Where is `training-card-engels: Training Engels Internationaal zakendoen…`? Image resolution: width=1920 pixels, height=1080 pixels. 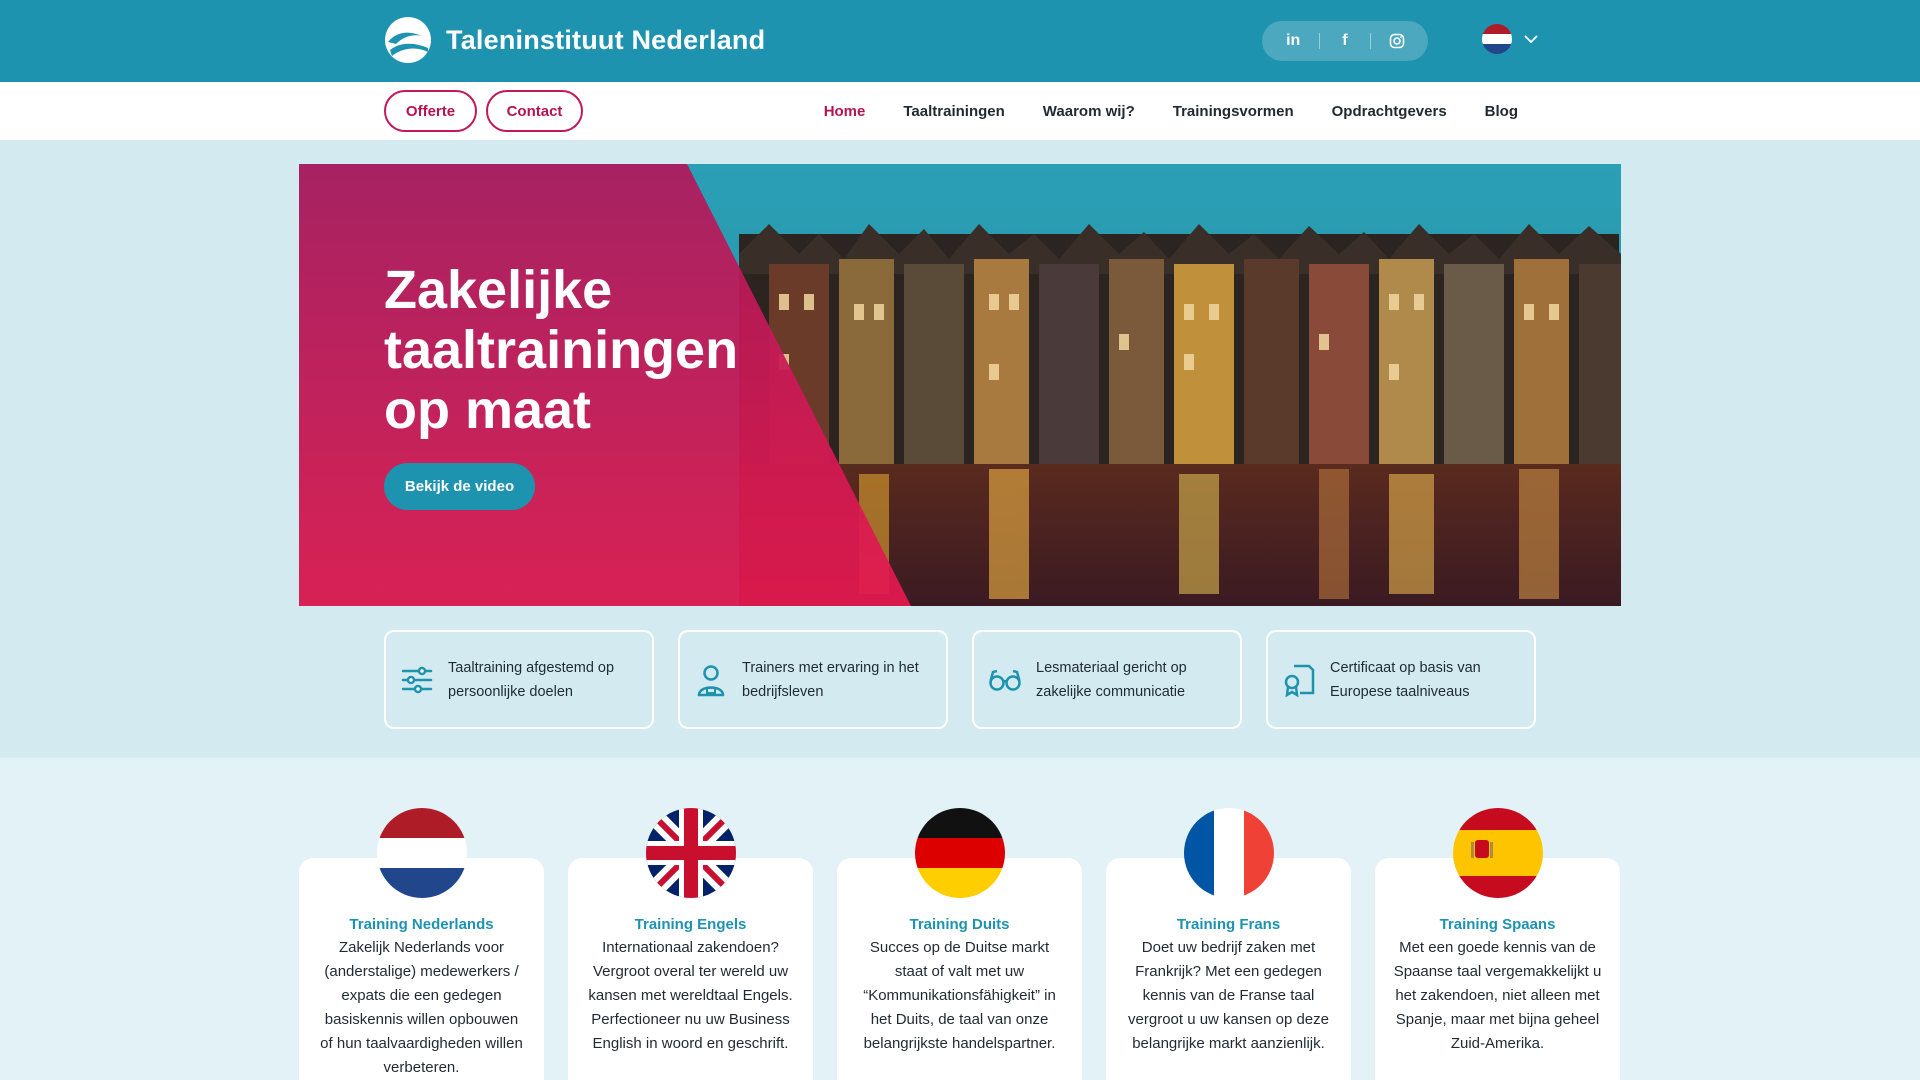
training-card-engels: Training Engels Internationaal zakendoen… is located at coordinates (690, 944).